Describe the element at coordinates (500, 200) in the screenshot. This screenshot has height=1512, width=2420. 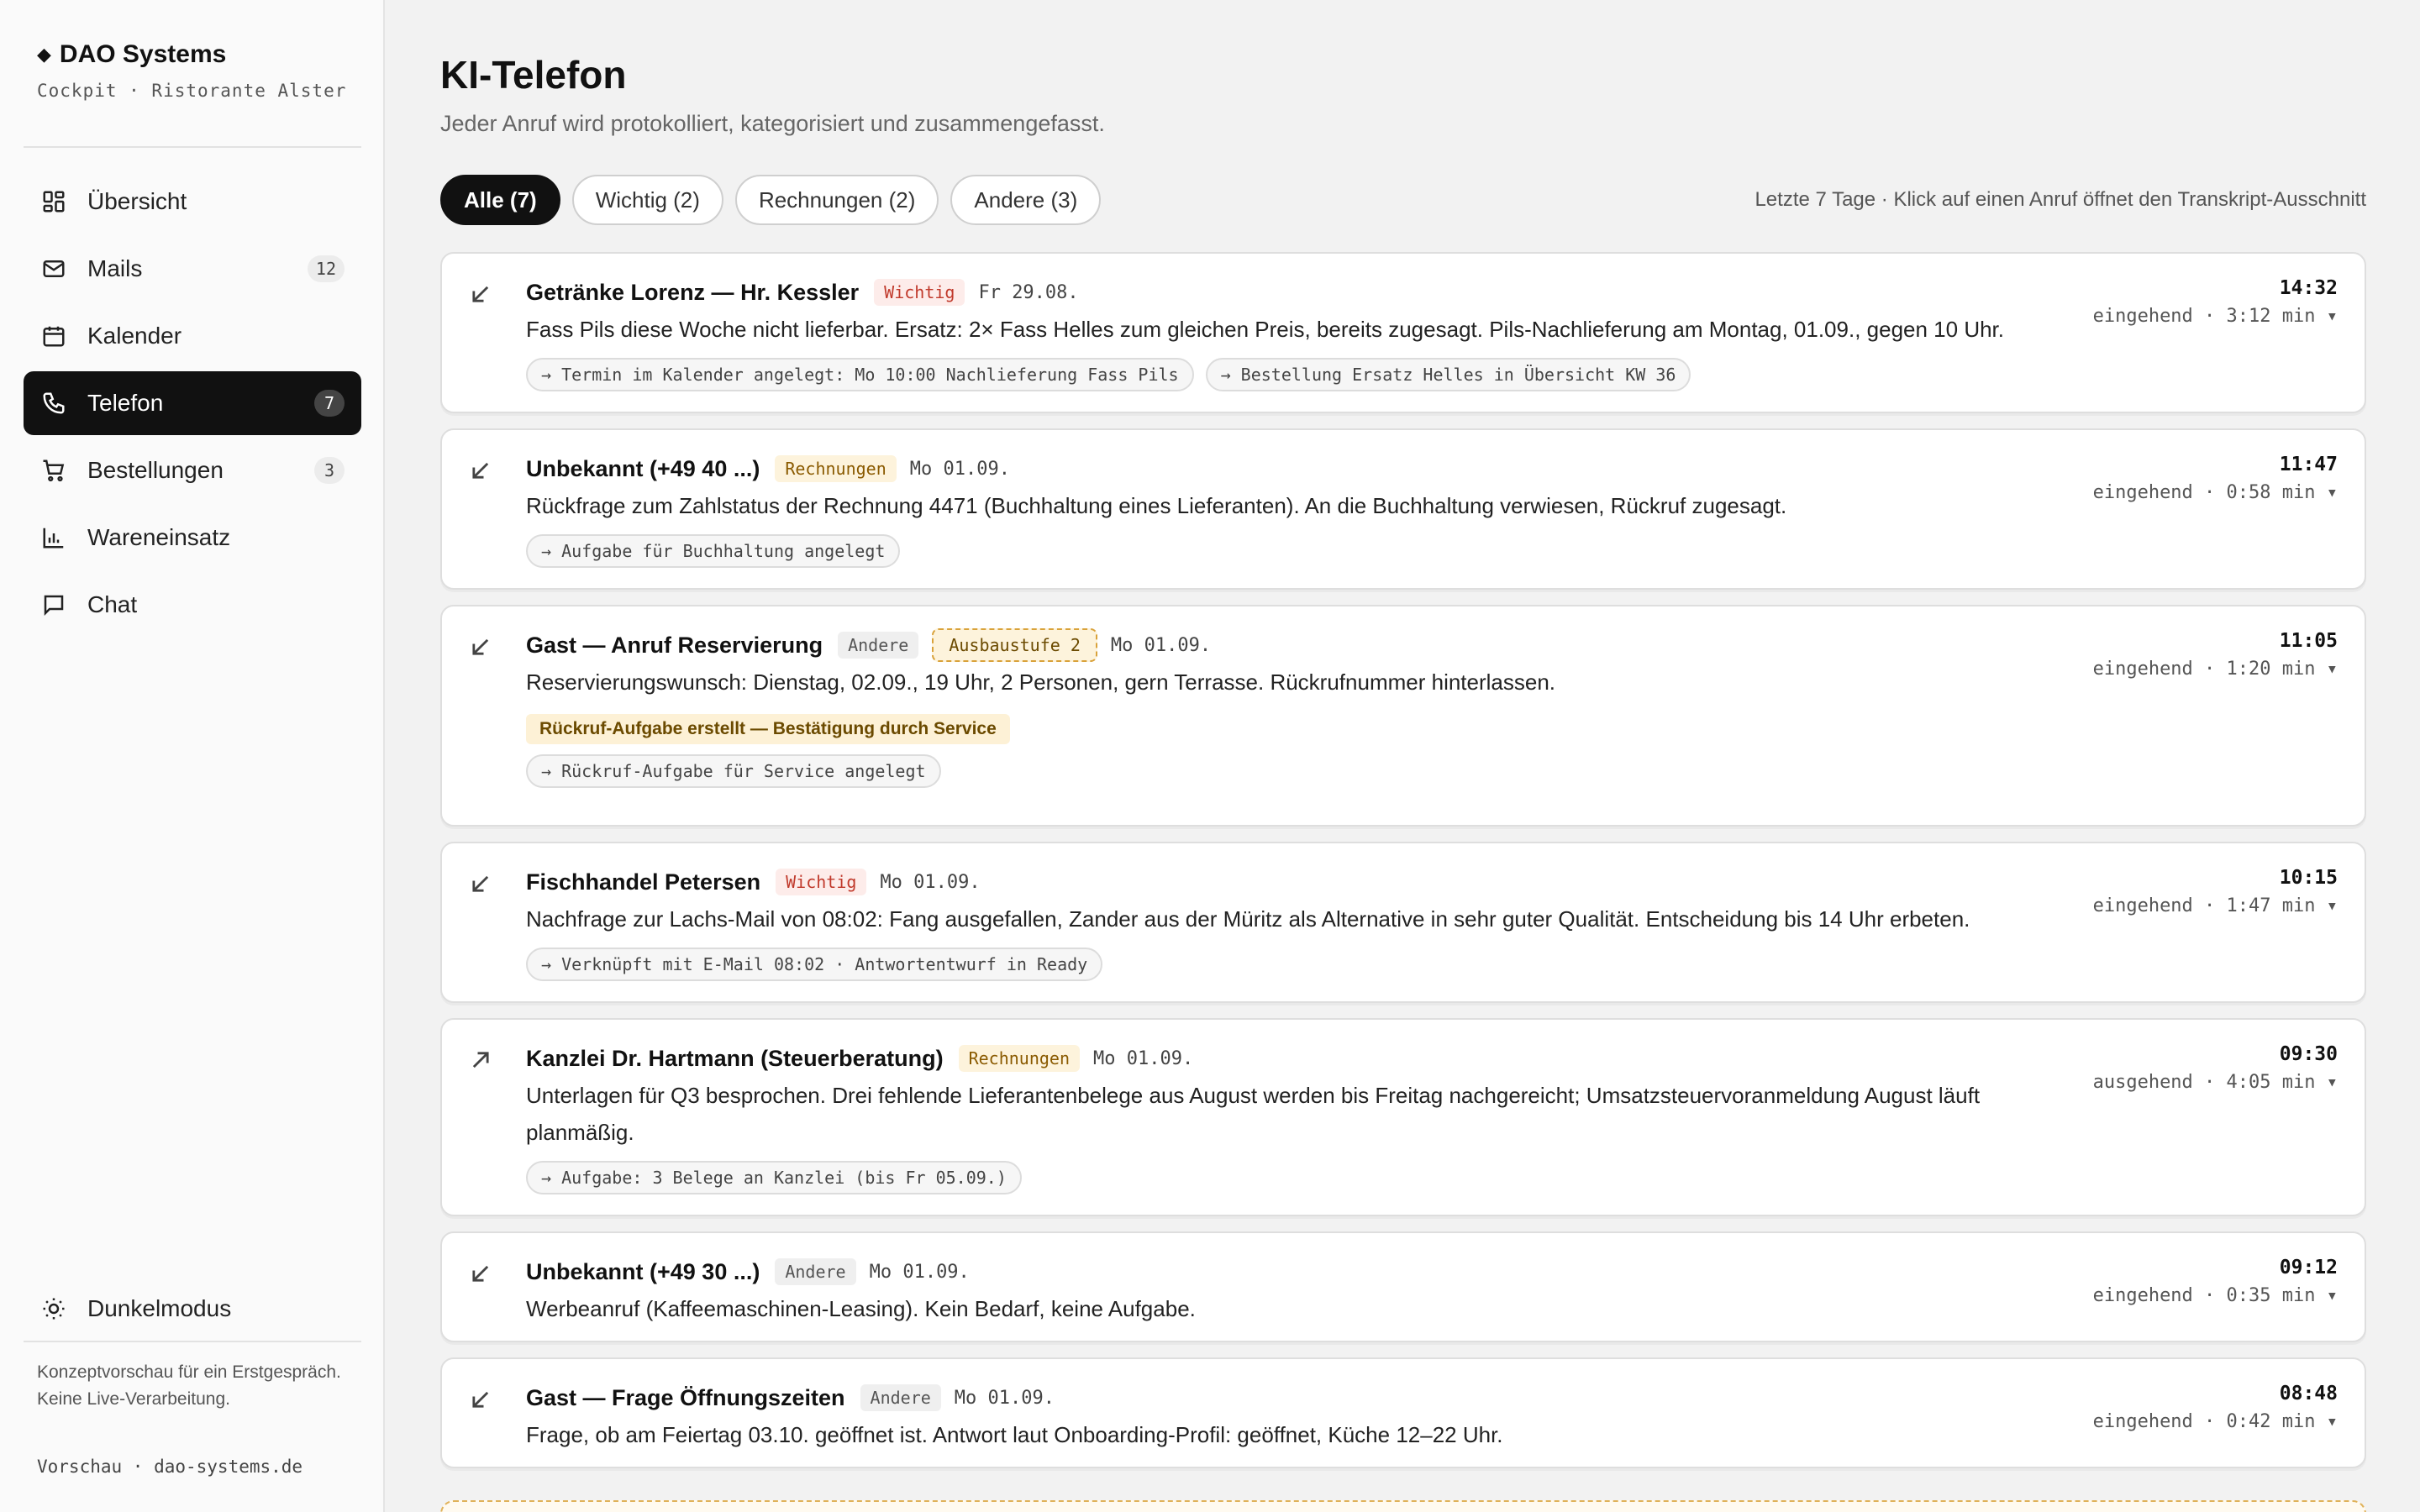
I see `filter-alle: Alle (7)` at that location.